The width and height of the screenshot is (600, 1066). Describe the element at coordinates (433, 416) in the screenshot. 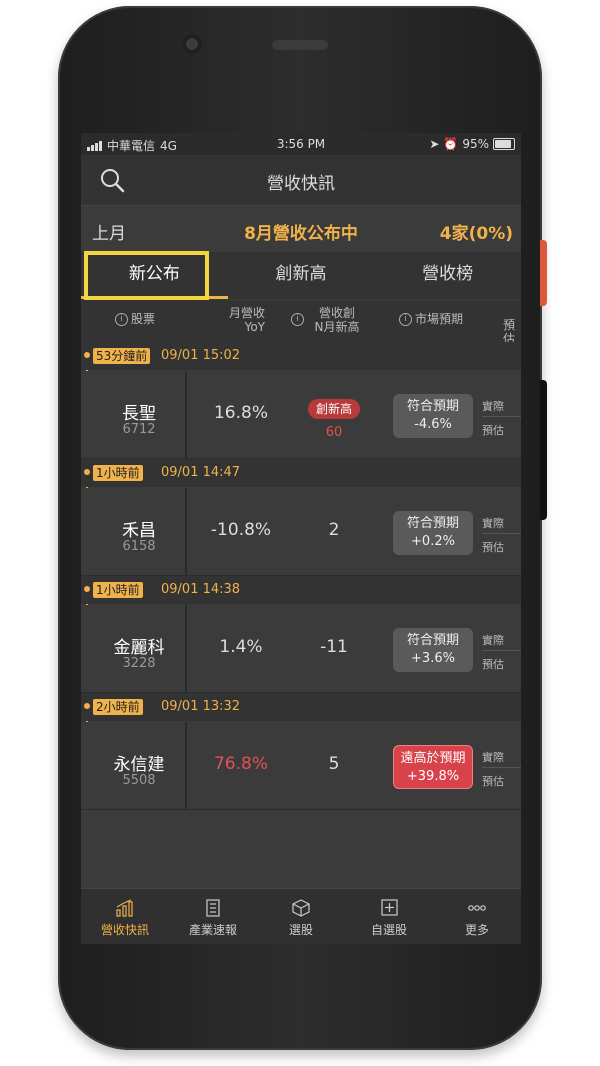

I see `forecast-badge: 符合預期 -4.6%` at that location.